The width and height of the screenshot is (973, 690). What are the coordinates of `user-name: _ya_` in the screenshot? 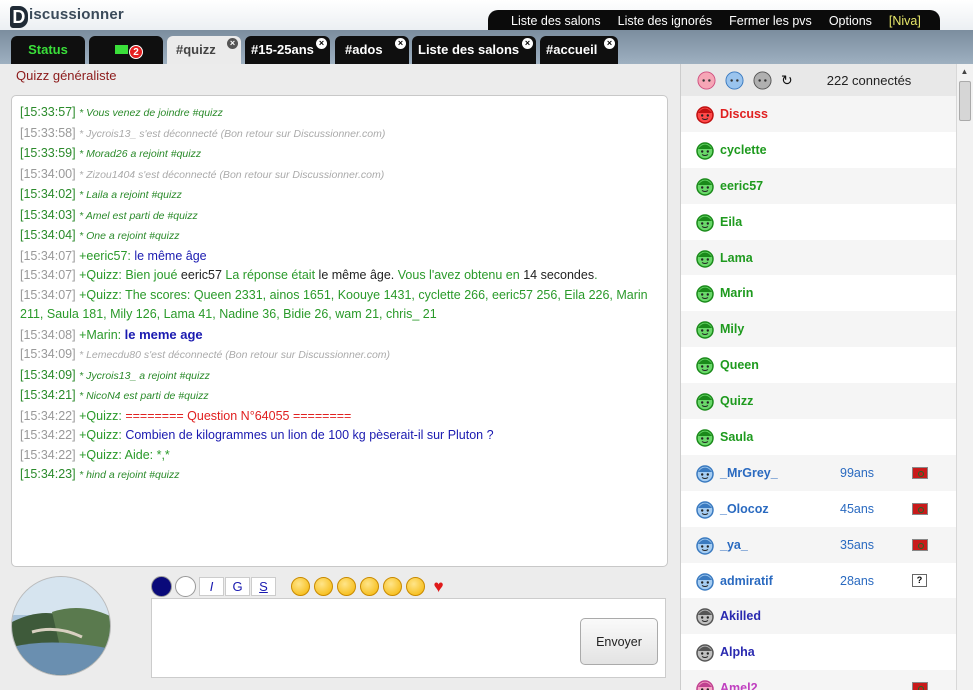 It's located at (734, 544).